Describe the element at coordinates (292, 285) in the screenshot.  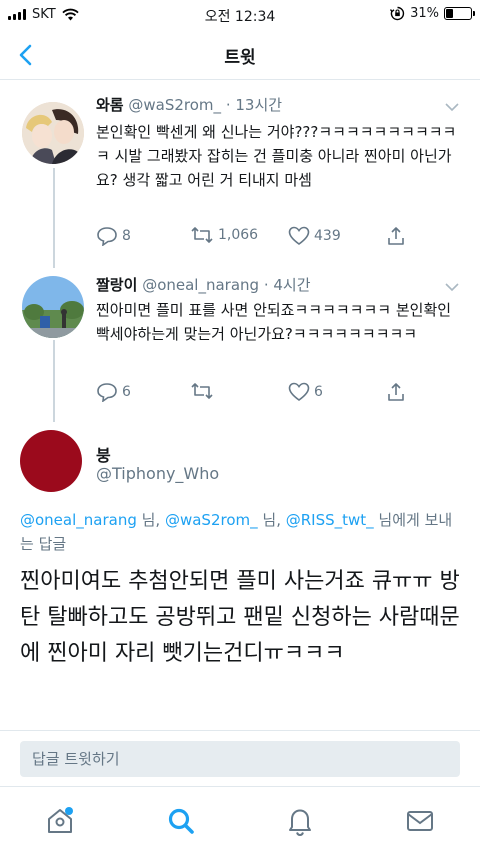
I see `tweet-time: 4시간` at that location.